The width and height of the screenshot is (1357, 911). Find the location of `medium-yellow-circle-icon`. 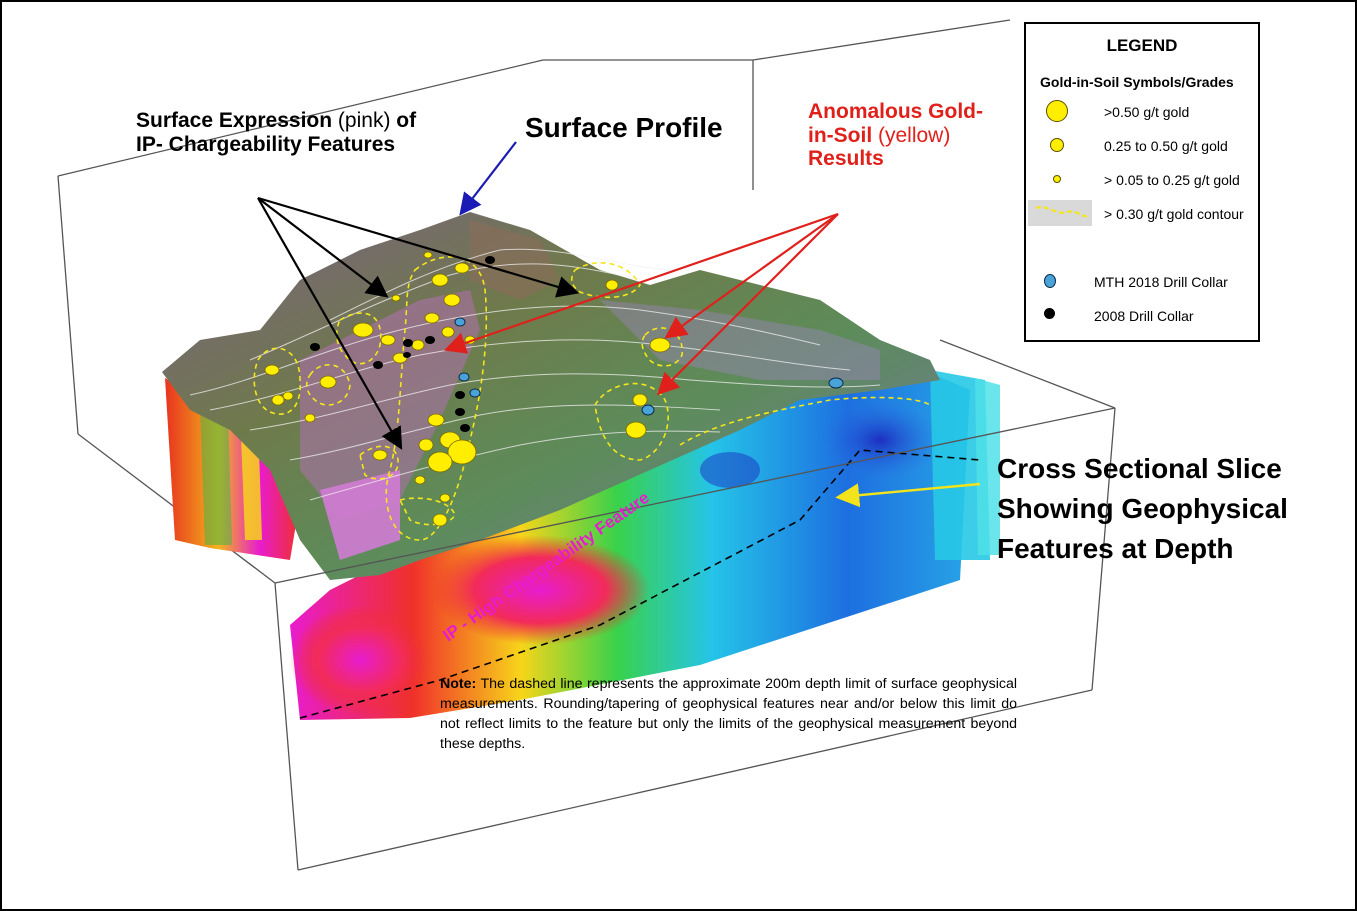

medium-yellow-circle-icon is located at coordinates (1057, 145).